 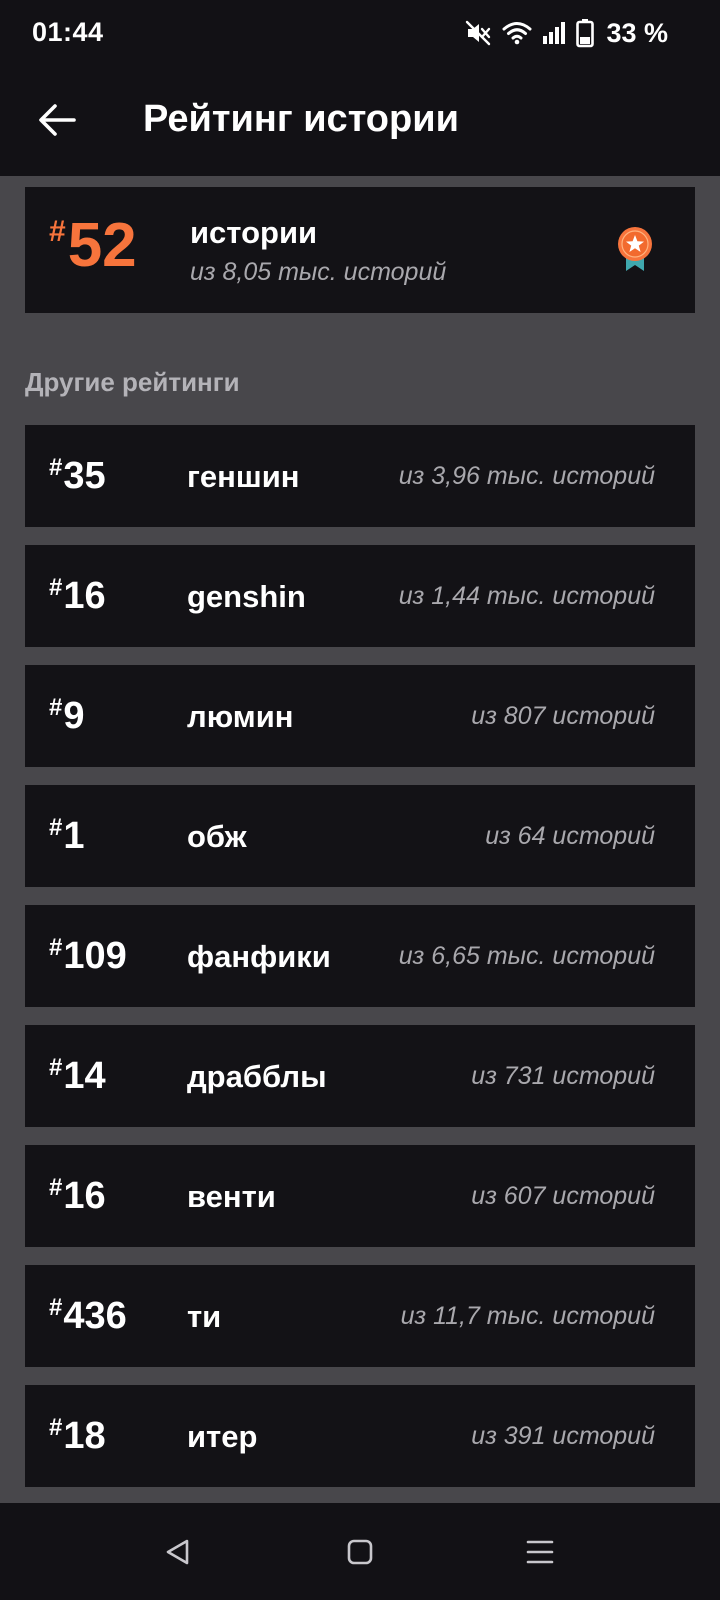 What do you see at coordinates (301, 119) in the screenshot?
I see `page-title: Рейтинг истории` at bounding box center [301, 119].